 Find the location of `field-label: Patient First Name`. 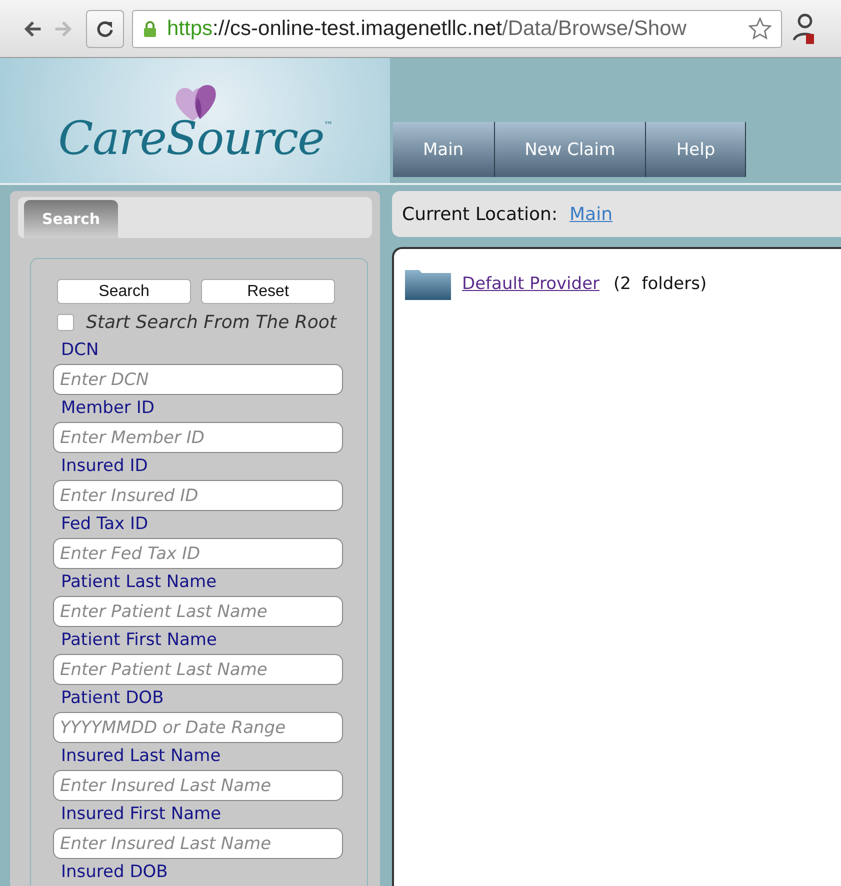

field-label: Patient First Name is located at coordinates (139, 640).